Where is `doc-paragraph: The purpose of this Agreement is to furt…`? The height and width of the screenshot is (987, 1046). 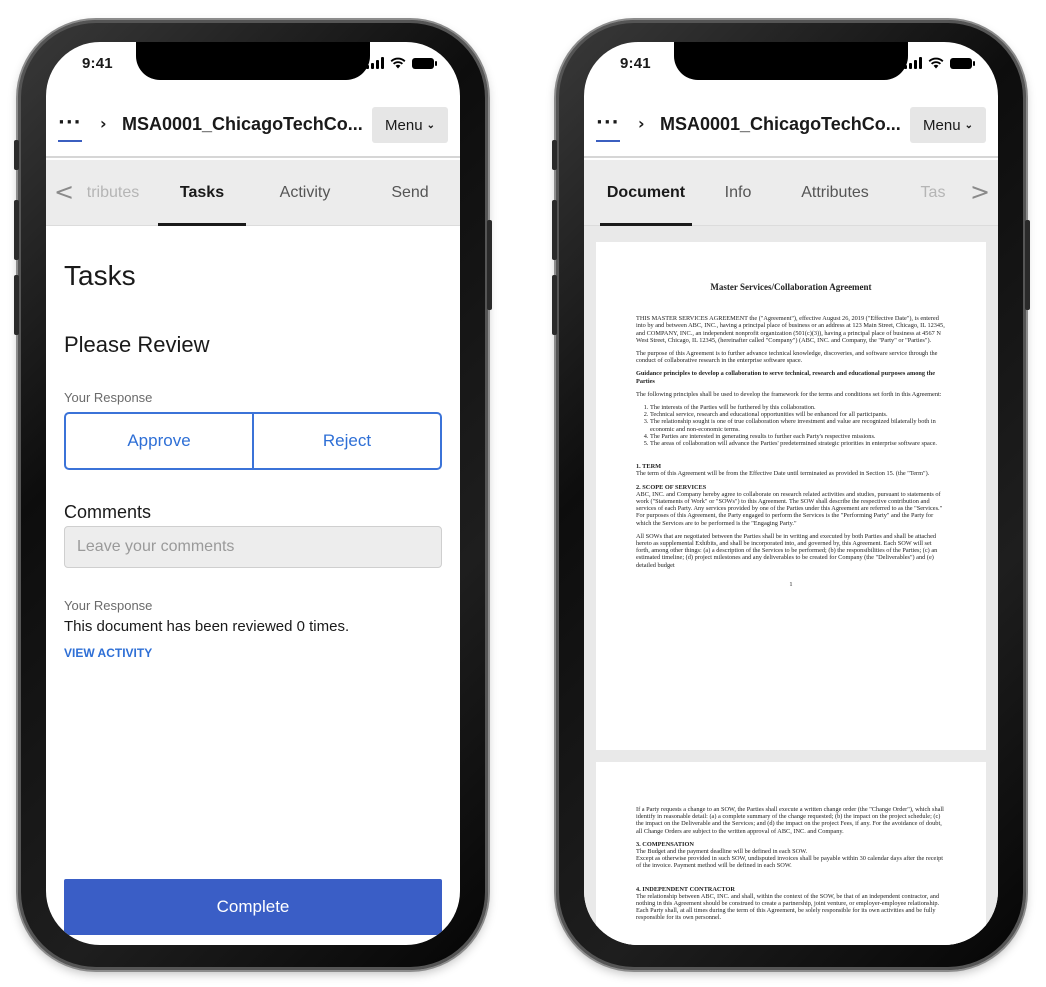 doc-paragraph: The purpose of this Agreement is to furt… is located at coordinates (787, 357).